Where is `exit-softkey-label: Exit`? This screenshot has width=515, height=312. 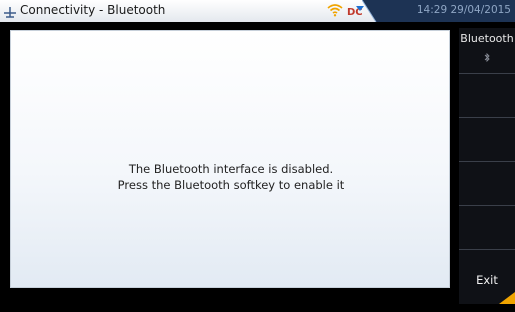 exit-softkey-label: Exit is located at coordinates (487, 280).